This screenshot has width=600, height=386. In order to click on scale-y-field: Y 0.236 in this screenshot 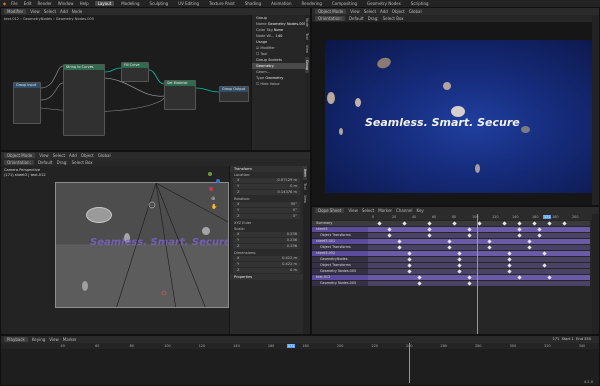, I will do `click(266, 240)`.